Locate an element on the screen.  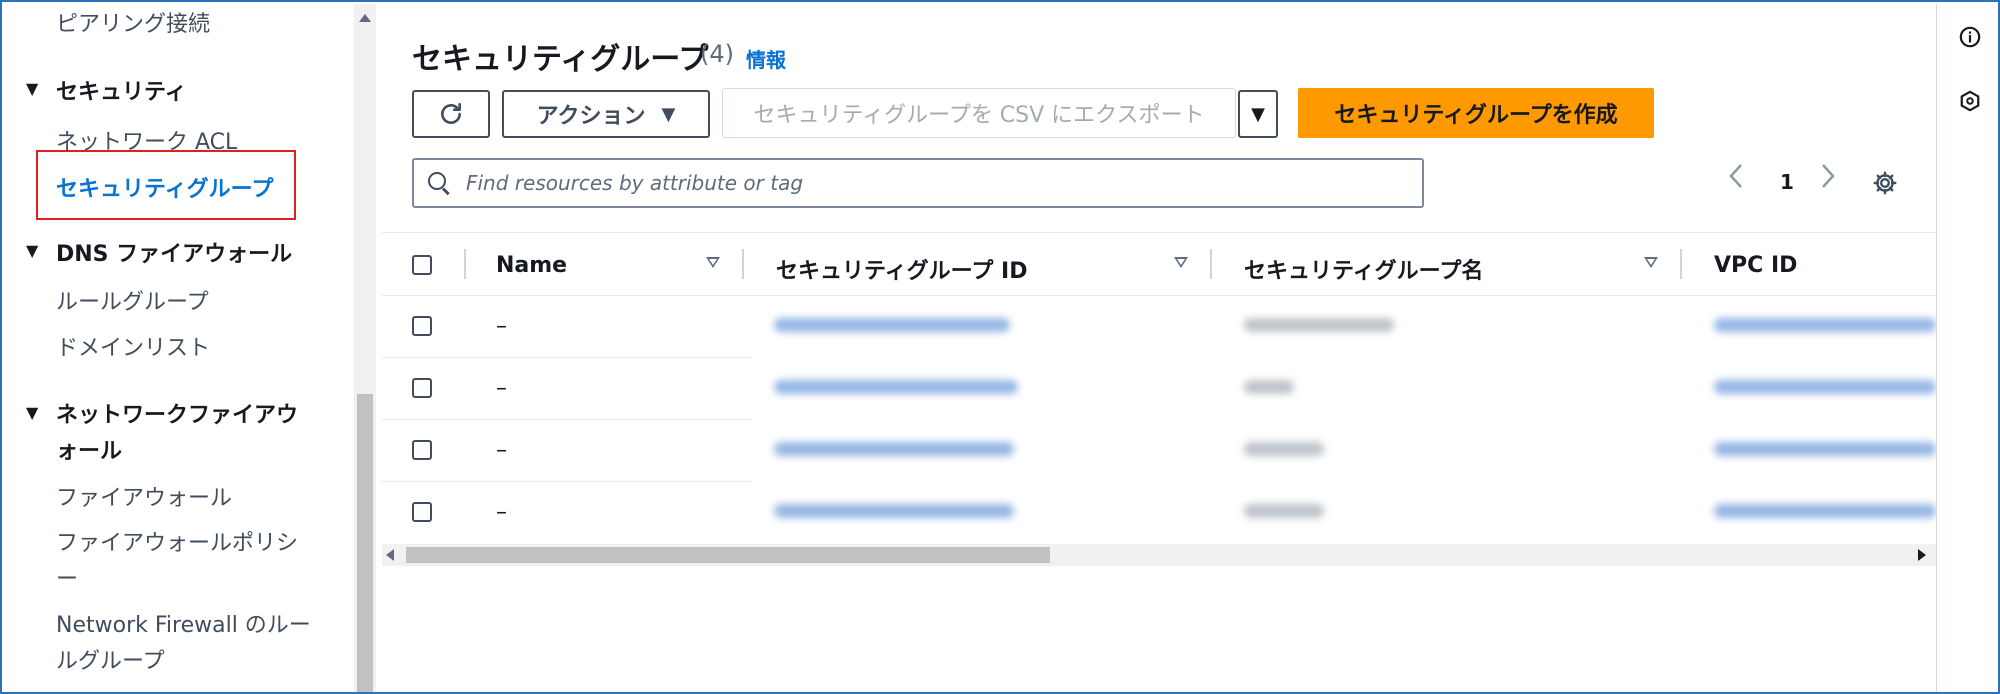
pagination-next-button is located at coordinates (1828, 179).